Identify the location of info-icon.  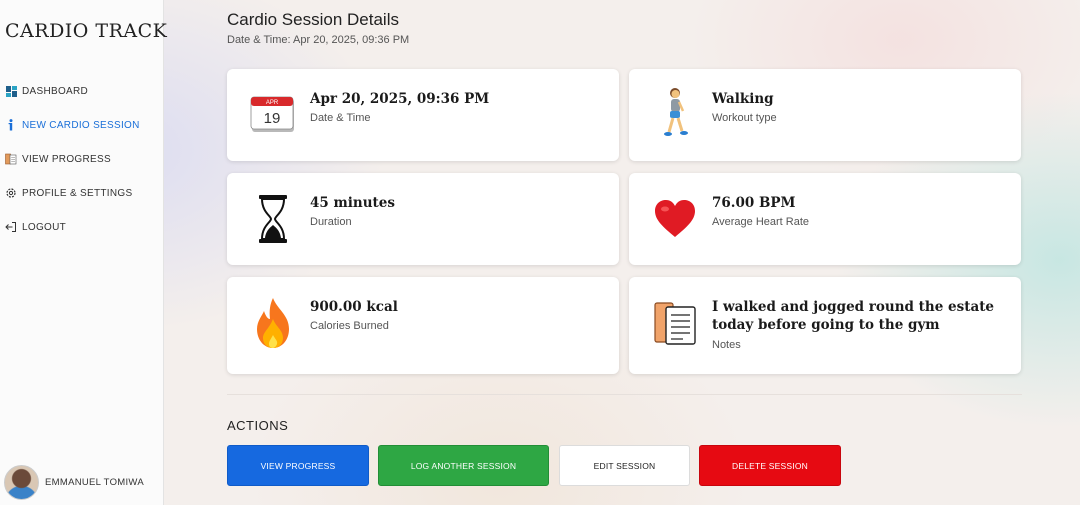
(11, 125).